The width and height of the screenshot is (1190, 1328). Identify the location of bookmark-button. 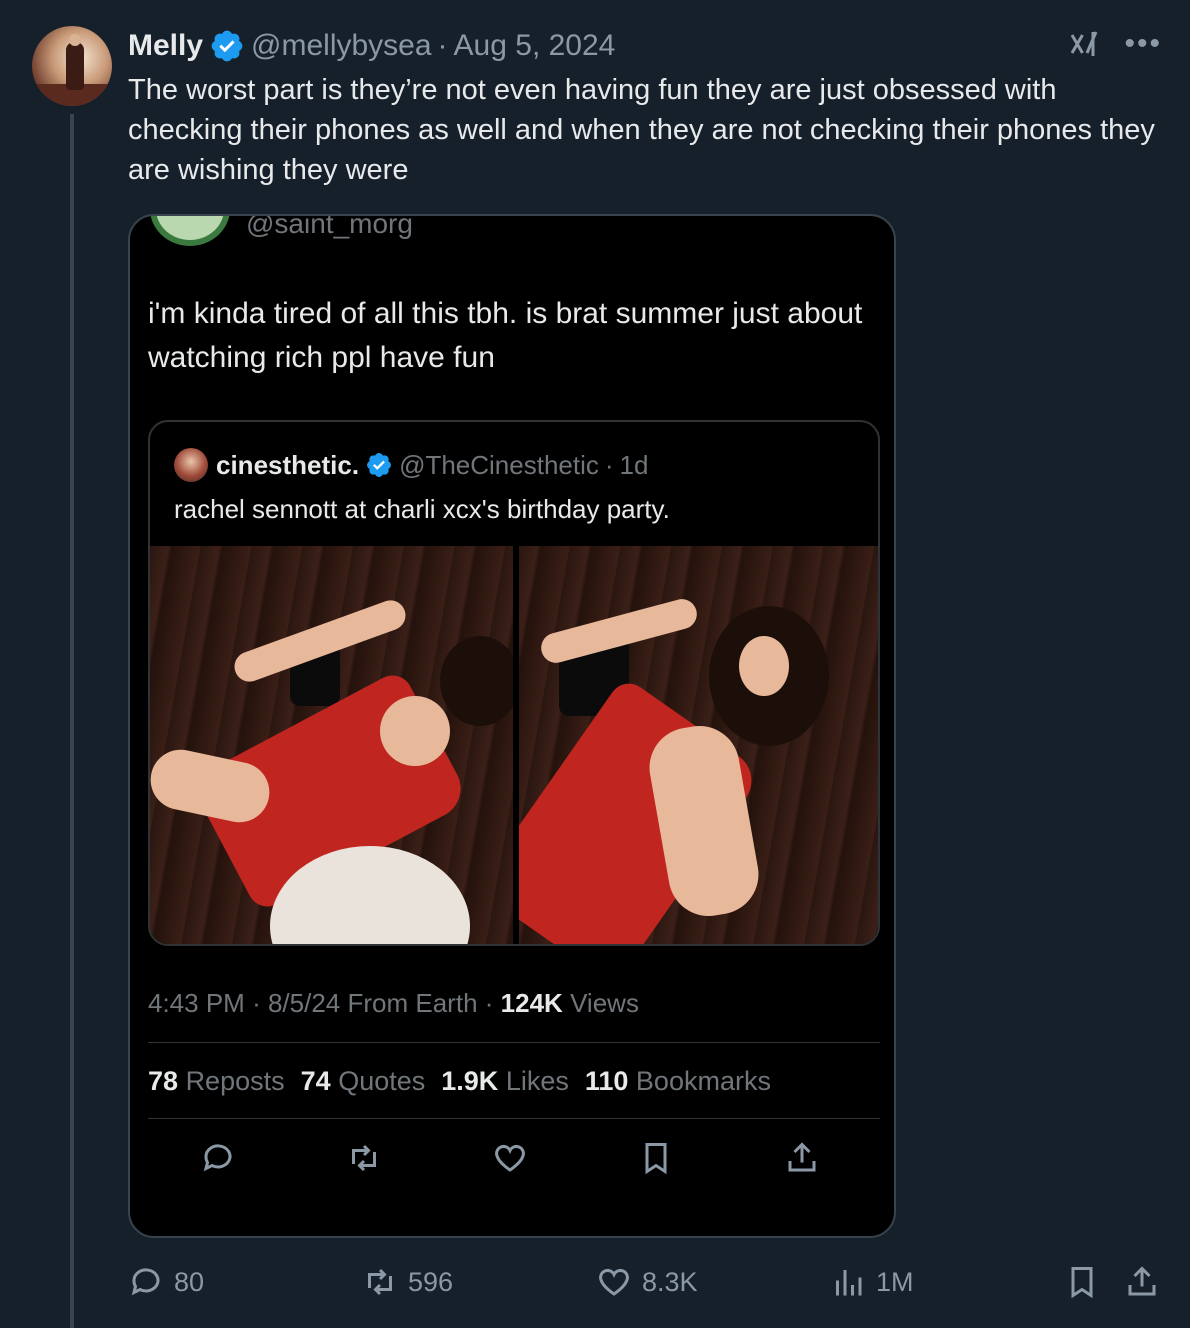
(1082, 1282).